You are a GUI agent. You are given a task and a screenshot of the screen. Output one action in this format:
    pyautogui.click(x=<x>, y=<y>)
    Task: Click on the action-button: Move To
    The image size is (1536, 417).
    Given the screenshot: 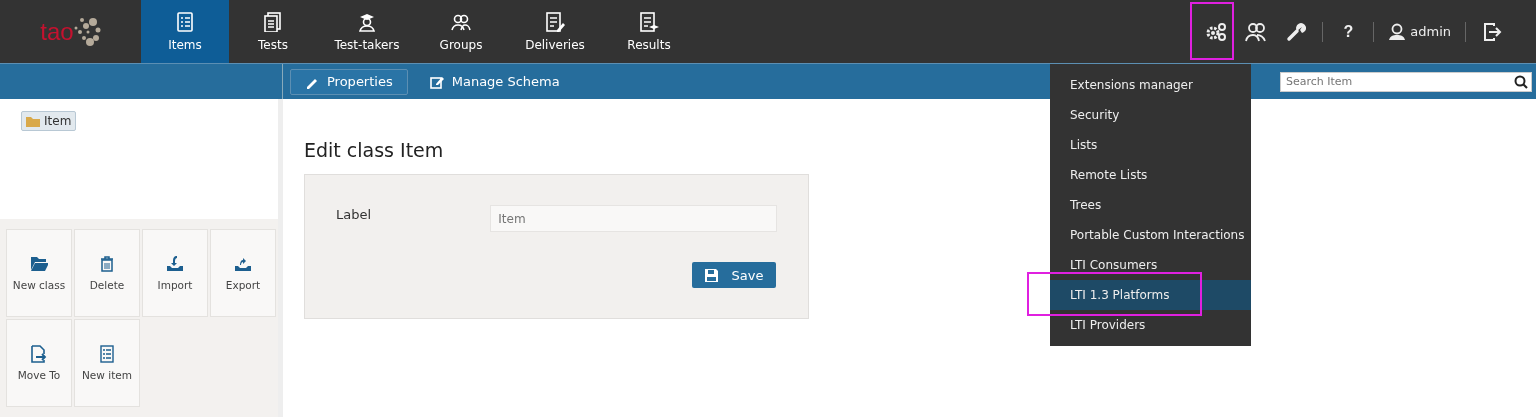 What is the action you would take?
    pyautogui.click(x=39, y=363)
    